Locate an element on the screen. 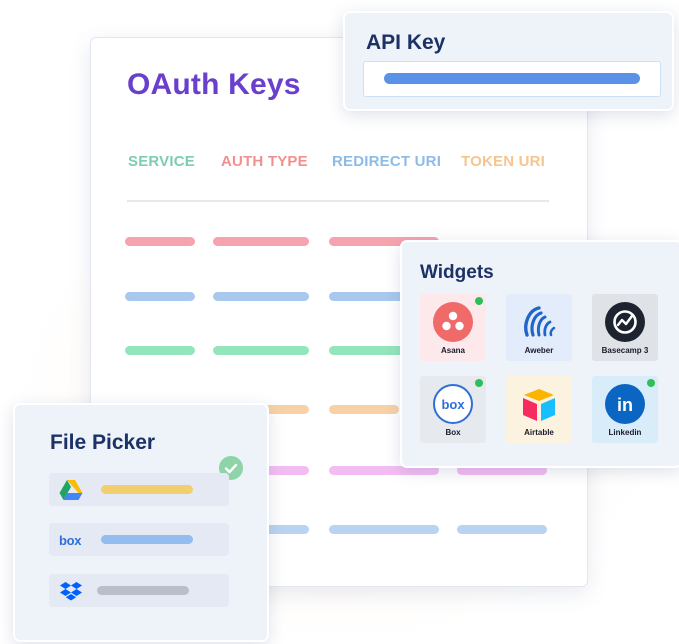 This screenshot has height=644, width=679. basecamp-icon is located at coordinates (625, 322).